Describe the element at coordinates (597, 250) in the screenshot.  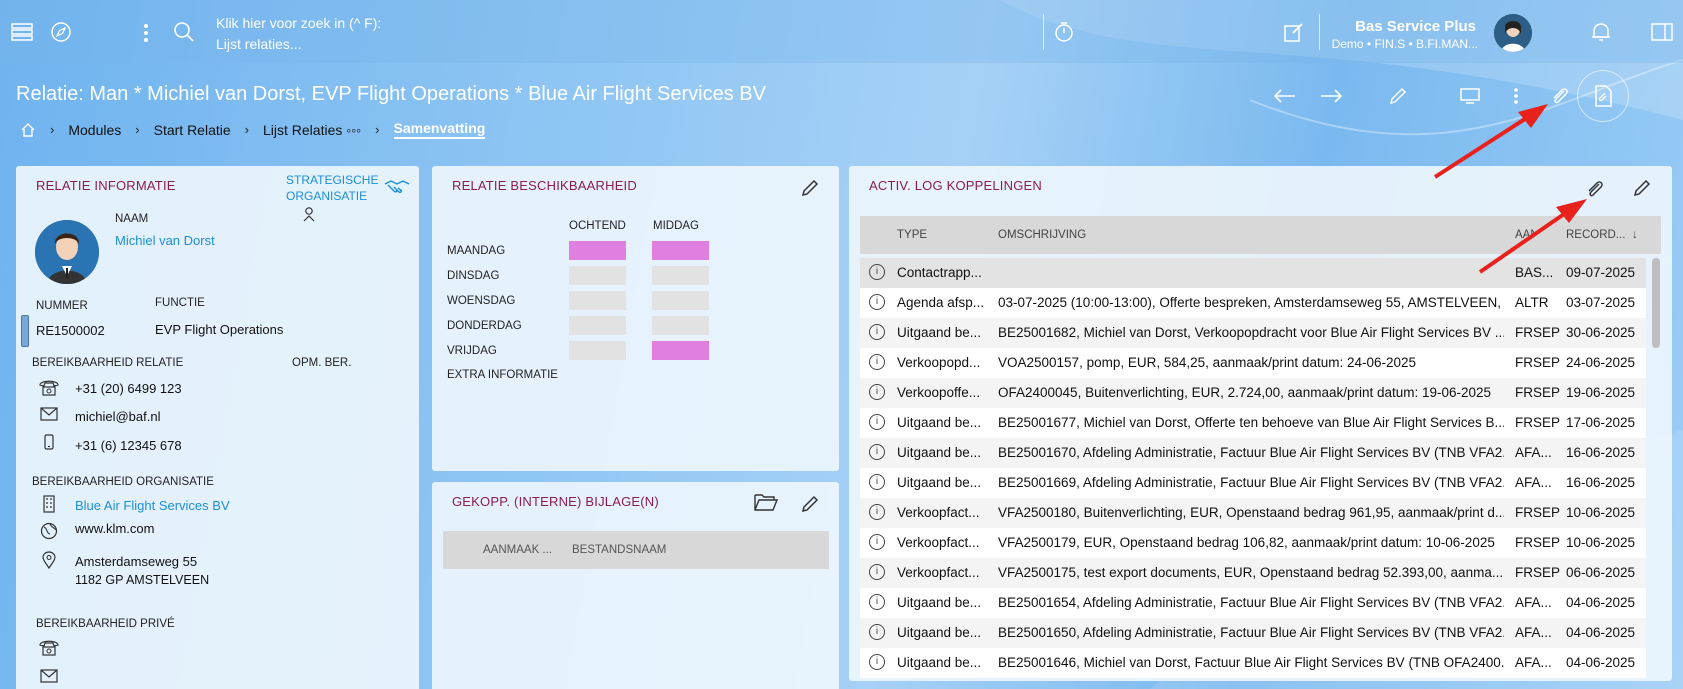
I see `slot-maandag-ochtend` at that location.